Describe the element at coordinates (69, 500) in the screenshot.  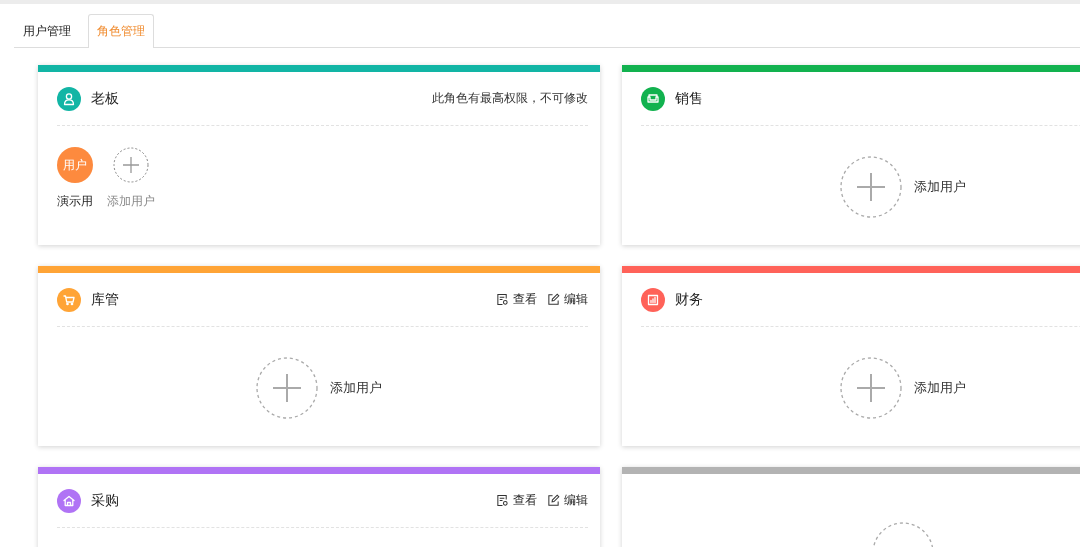
I see `house-icon` at that location.